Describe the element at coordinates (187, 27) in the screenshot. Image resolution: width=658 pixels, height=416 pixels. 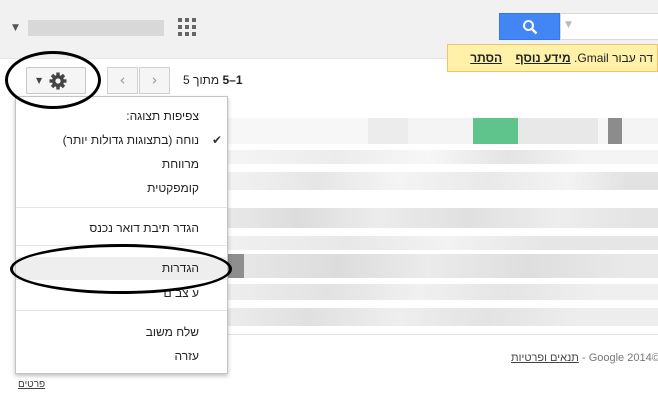
I see `apps-grid-icon` at that location.